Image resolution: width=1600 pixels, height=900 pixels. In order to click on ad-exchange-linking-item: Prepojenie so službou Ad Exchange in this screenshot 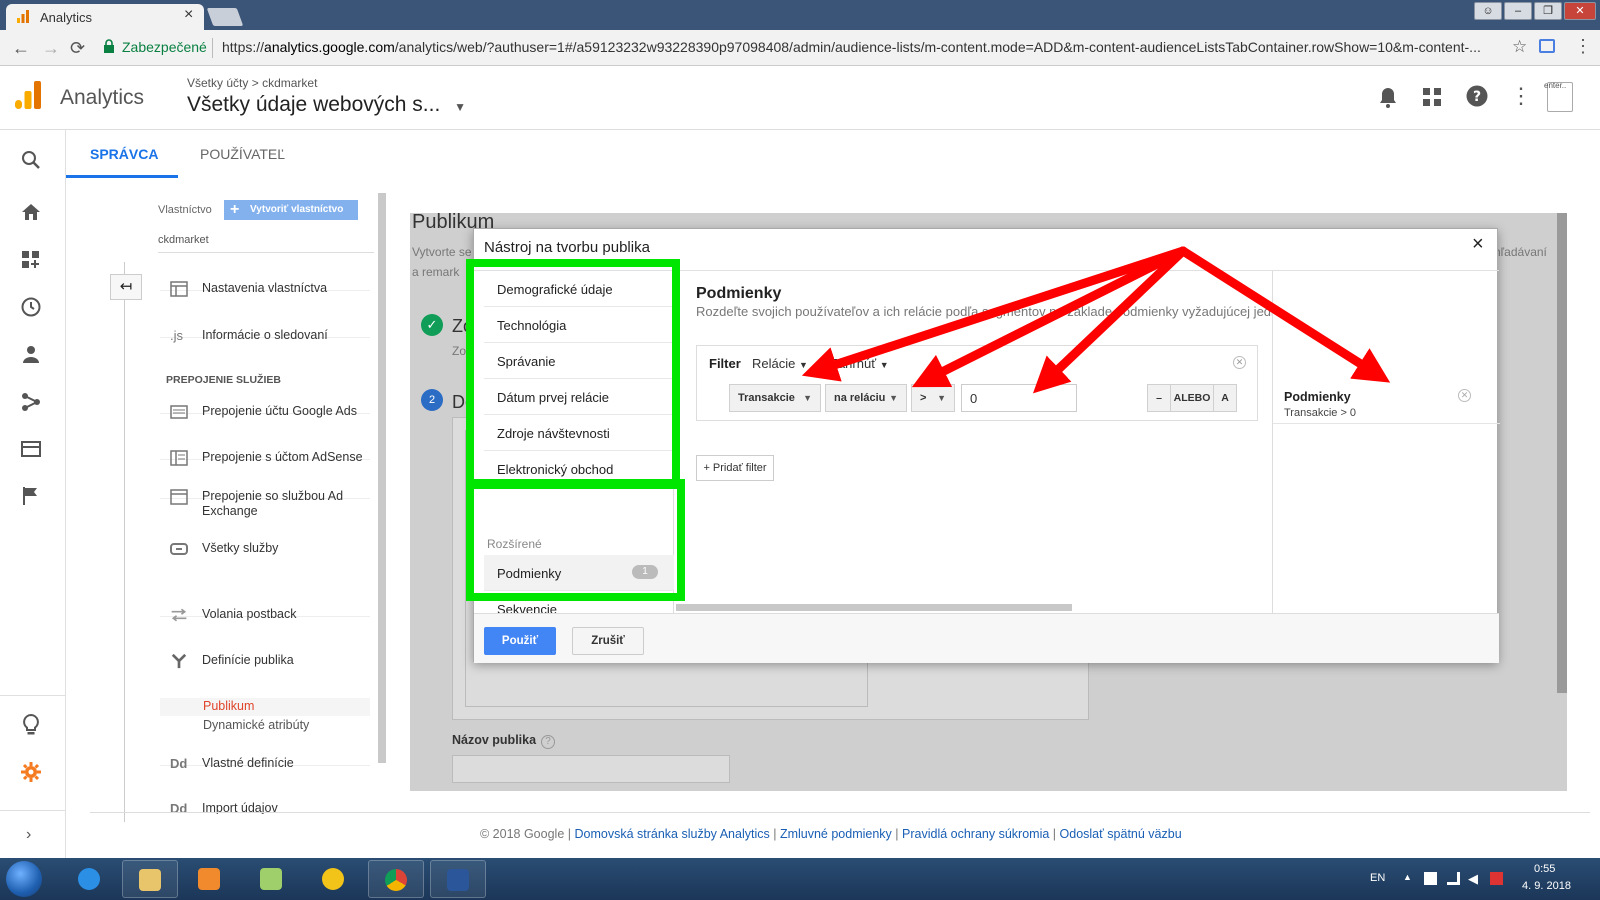, I will do `click(265, 503)`.